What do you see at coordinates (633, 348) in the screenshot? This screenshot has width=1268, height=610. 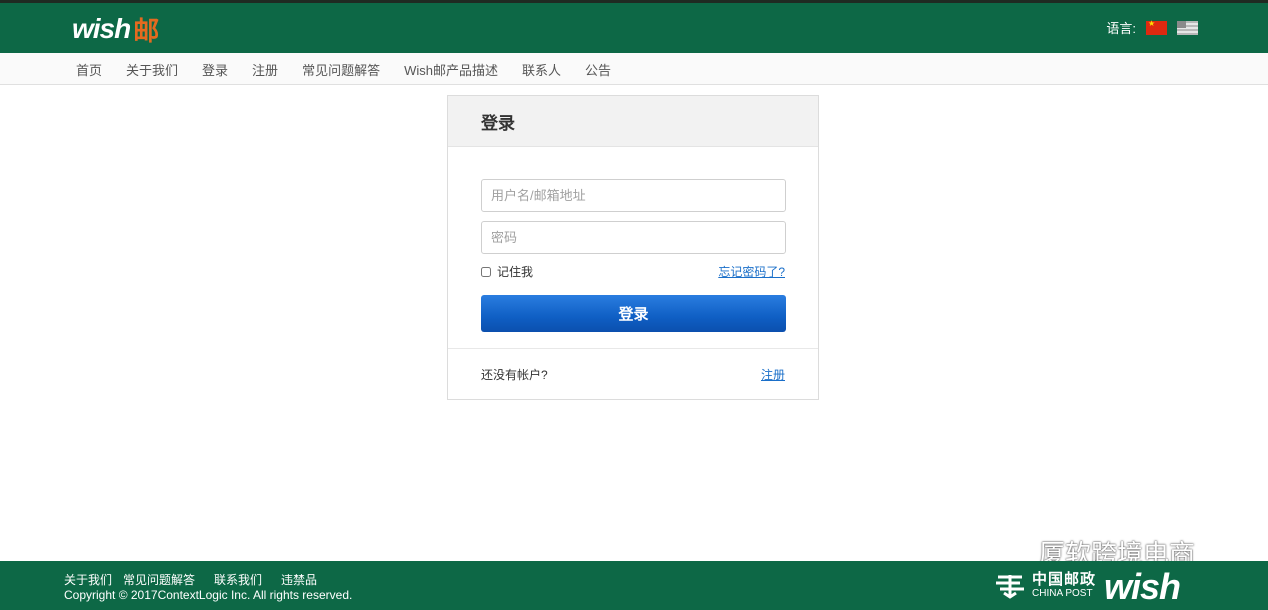 I see `card-divider` at bounding box center [633, 348].